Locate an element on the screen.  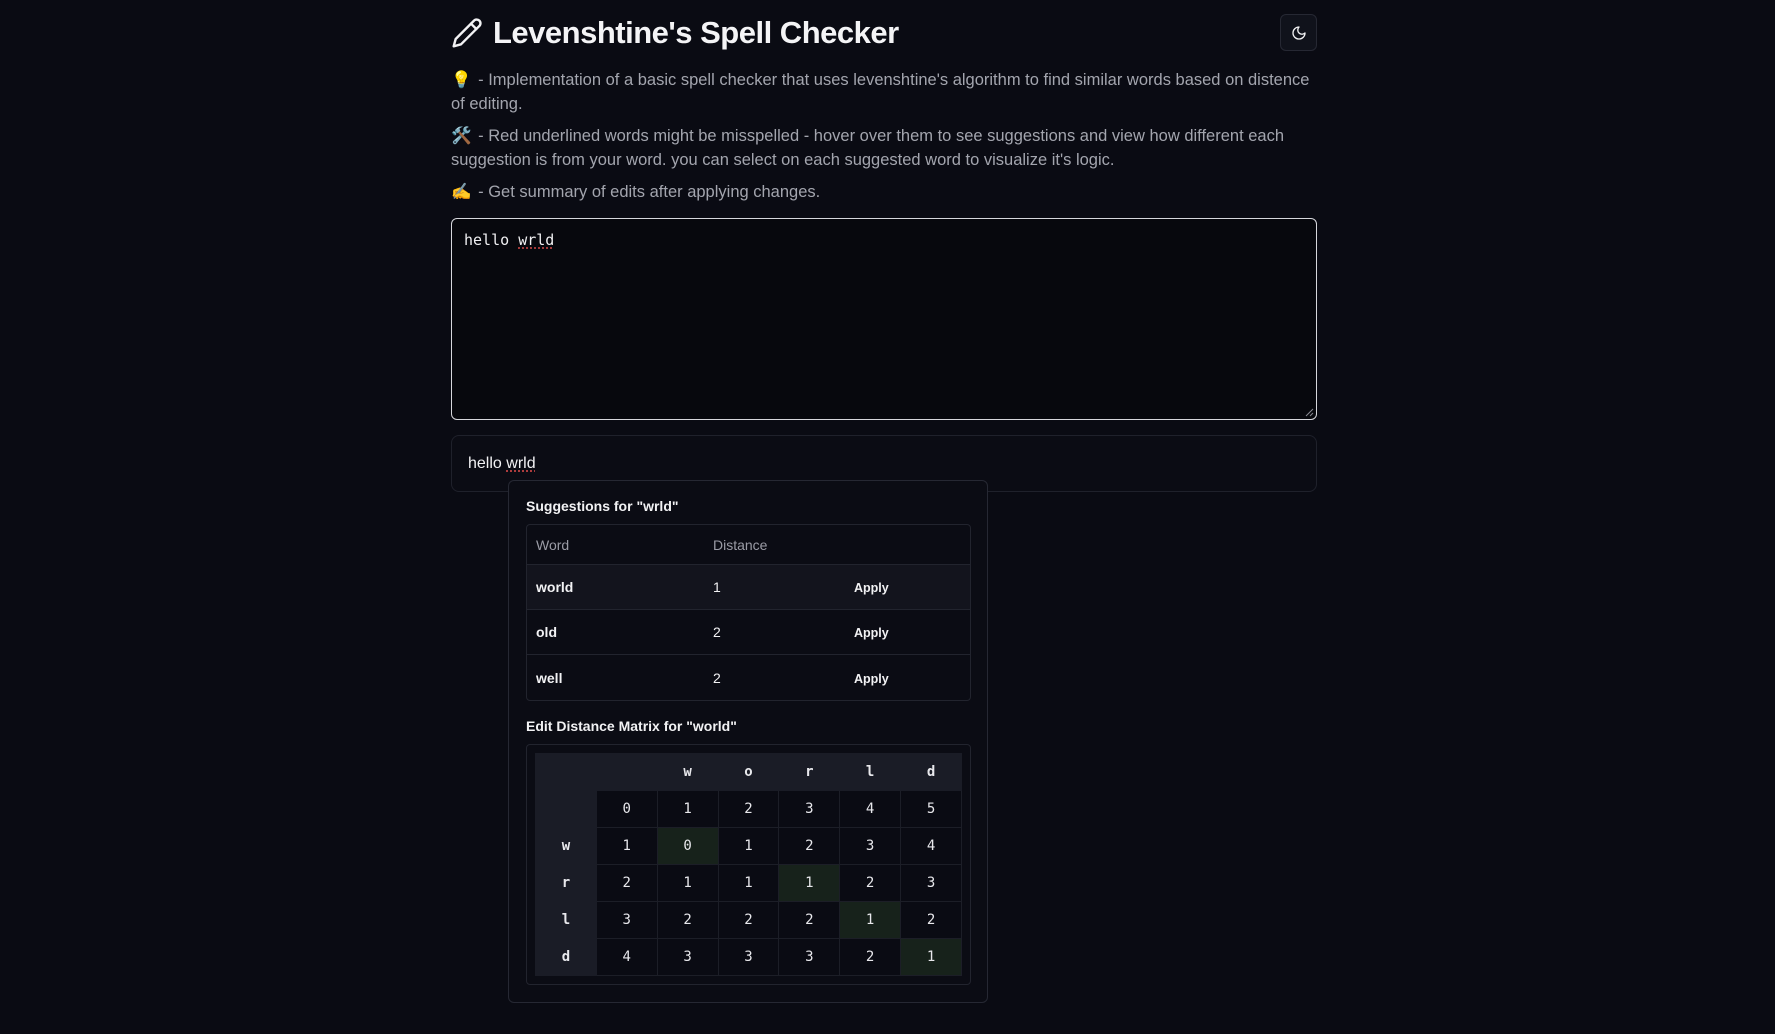
suggestion-word: well is located at coordinates (615, 677).